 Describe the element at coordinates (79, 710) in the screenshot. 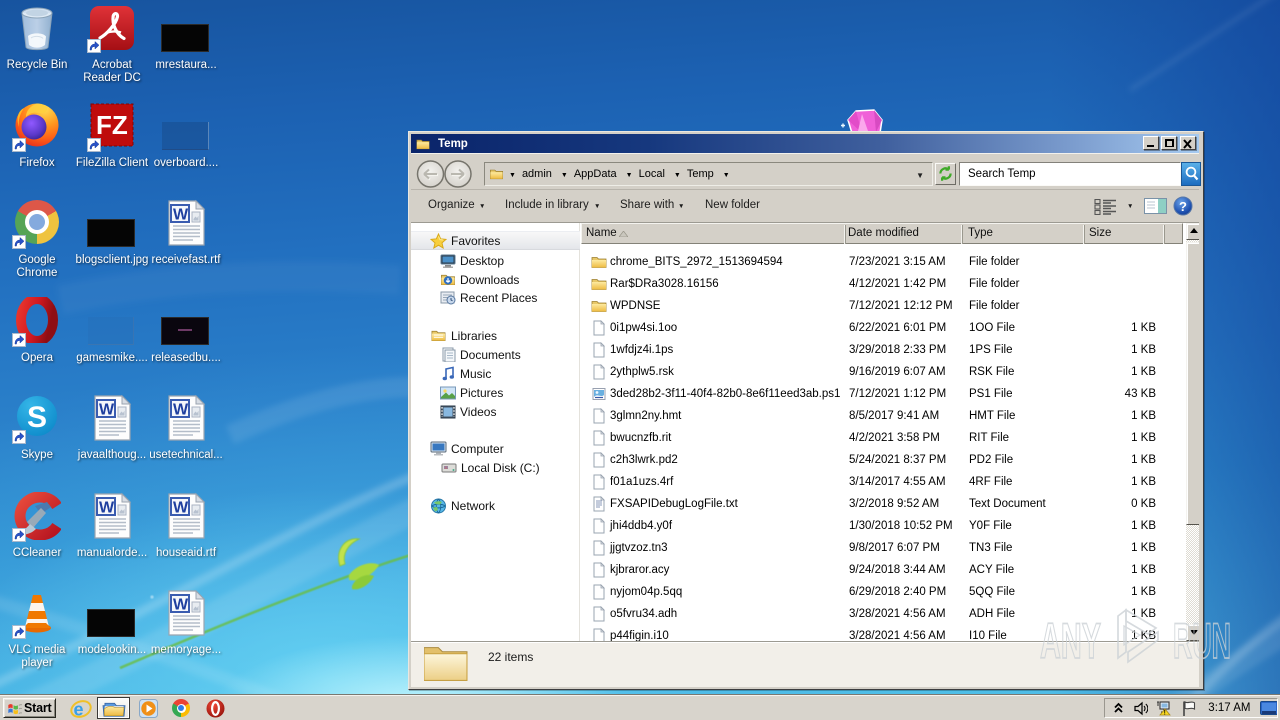

I see `svg-text: e` at that location.